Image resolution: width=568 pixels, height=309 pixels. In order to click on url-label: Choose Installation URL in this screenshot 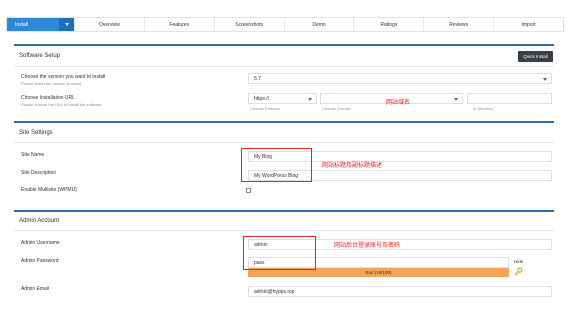, I will do `click(48, 98)`.